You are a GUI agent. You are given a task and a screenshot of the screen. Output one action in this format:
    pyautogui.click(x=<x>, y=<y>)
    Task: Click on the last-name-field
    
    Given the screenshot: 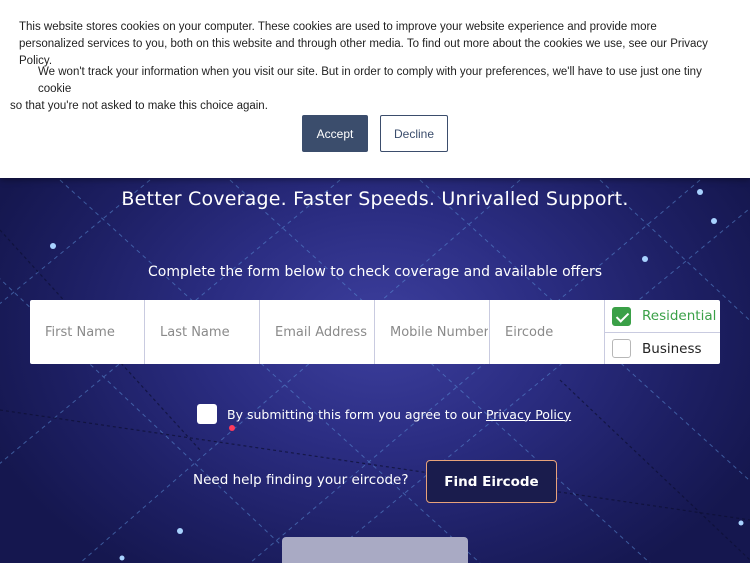 What is the action you would take?
    pyautogui.click(x=202, y=332)
    